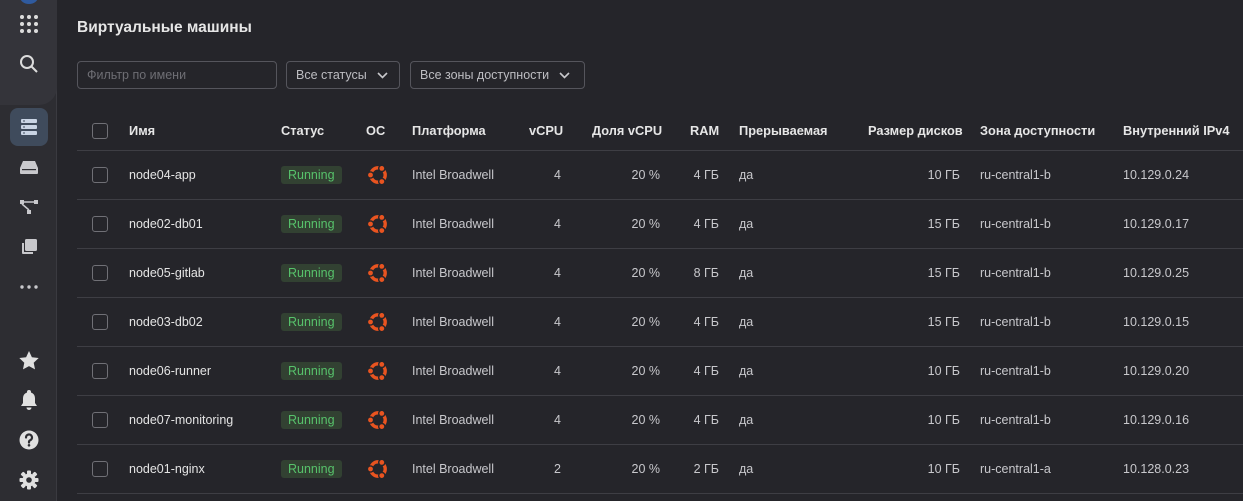 The width and height of the screenshot is (1243, 501). I want to click on vm-name: node03-db02, so click(166, 322).